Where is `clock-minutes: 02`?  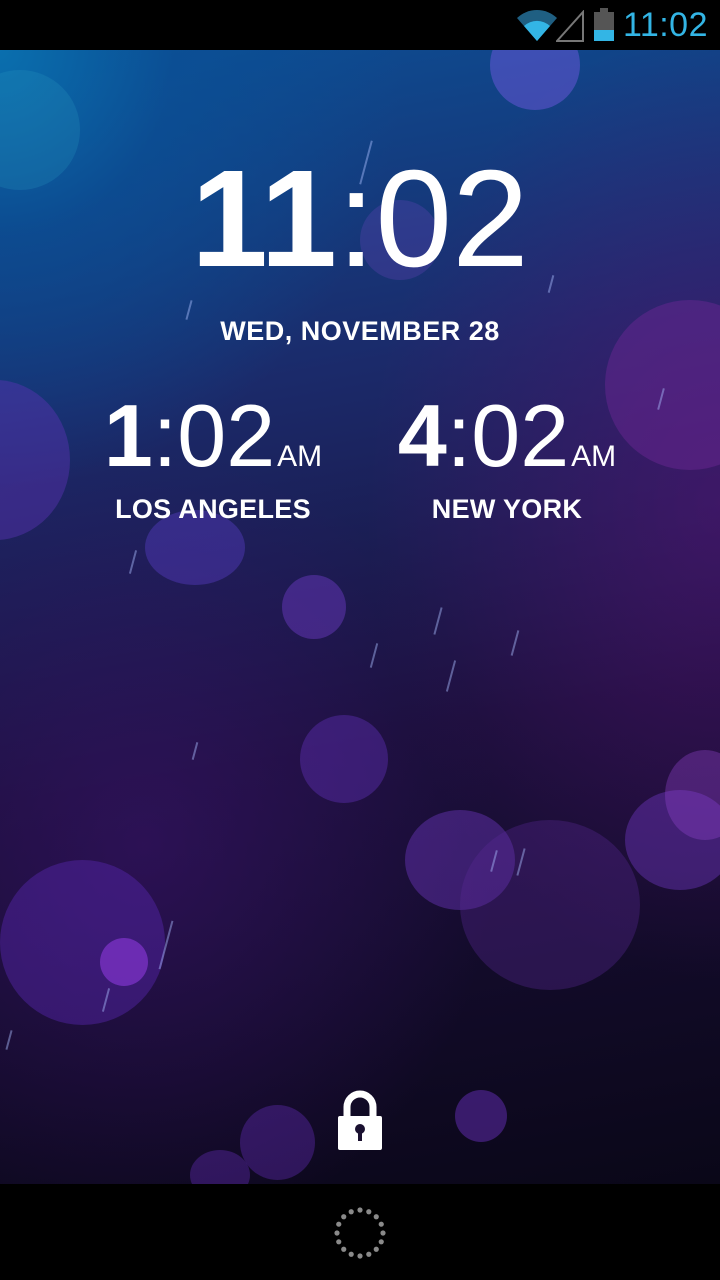
clock-minutes: 02 is located at coordinates (452, 219).